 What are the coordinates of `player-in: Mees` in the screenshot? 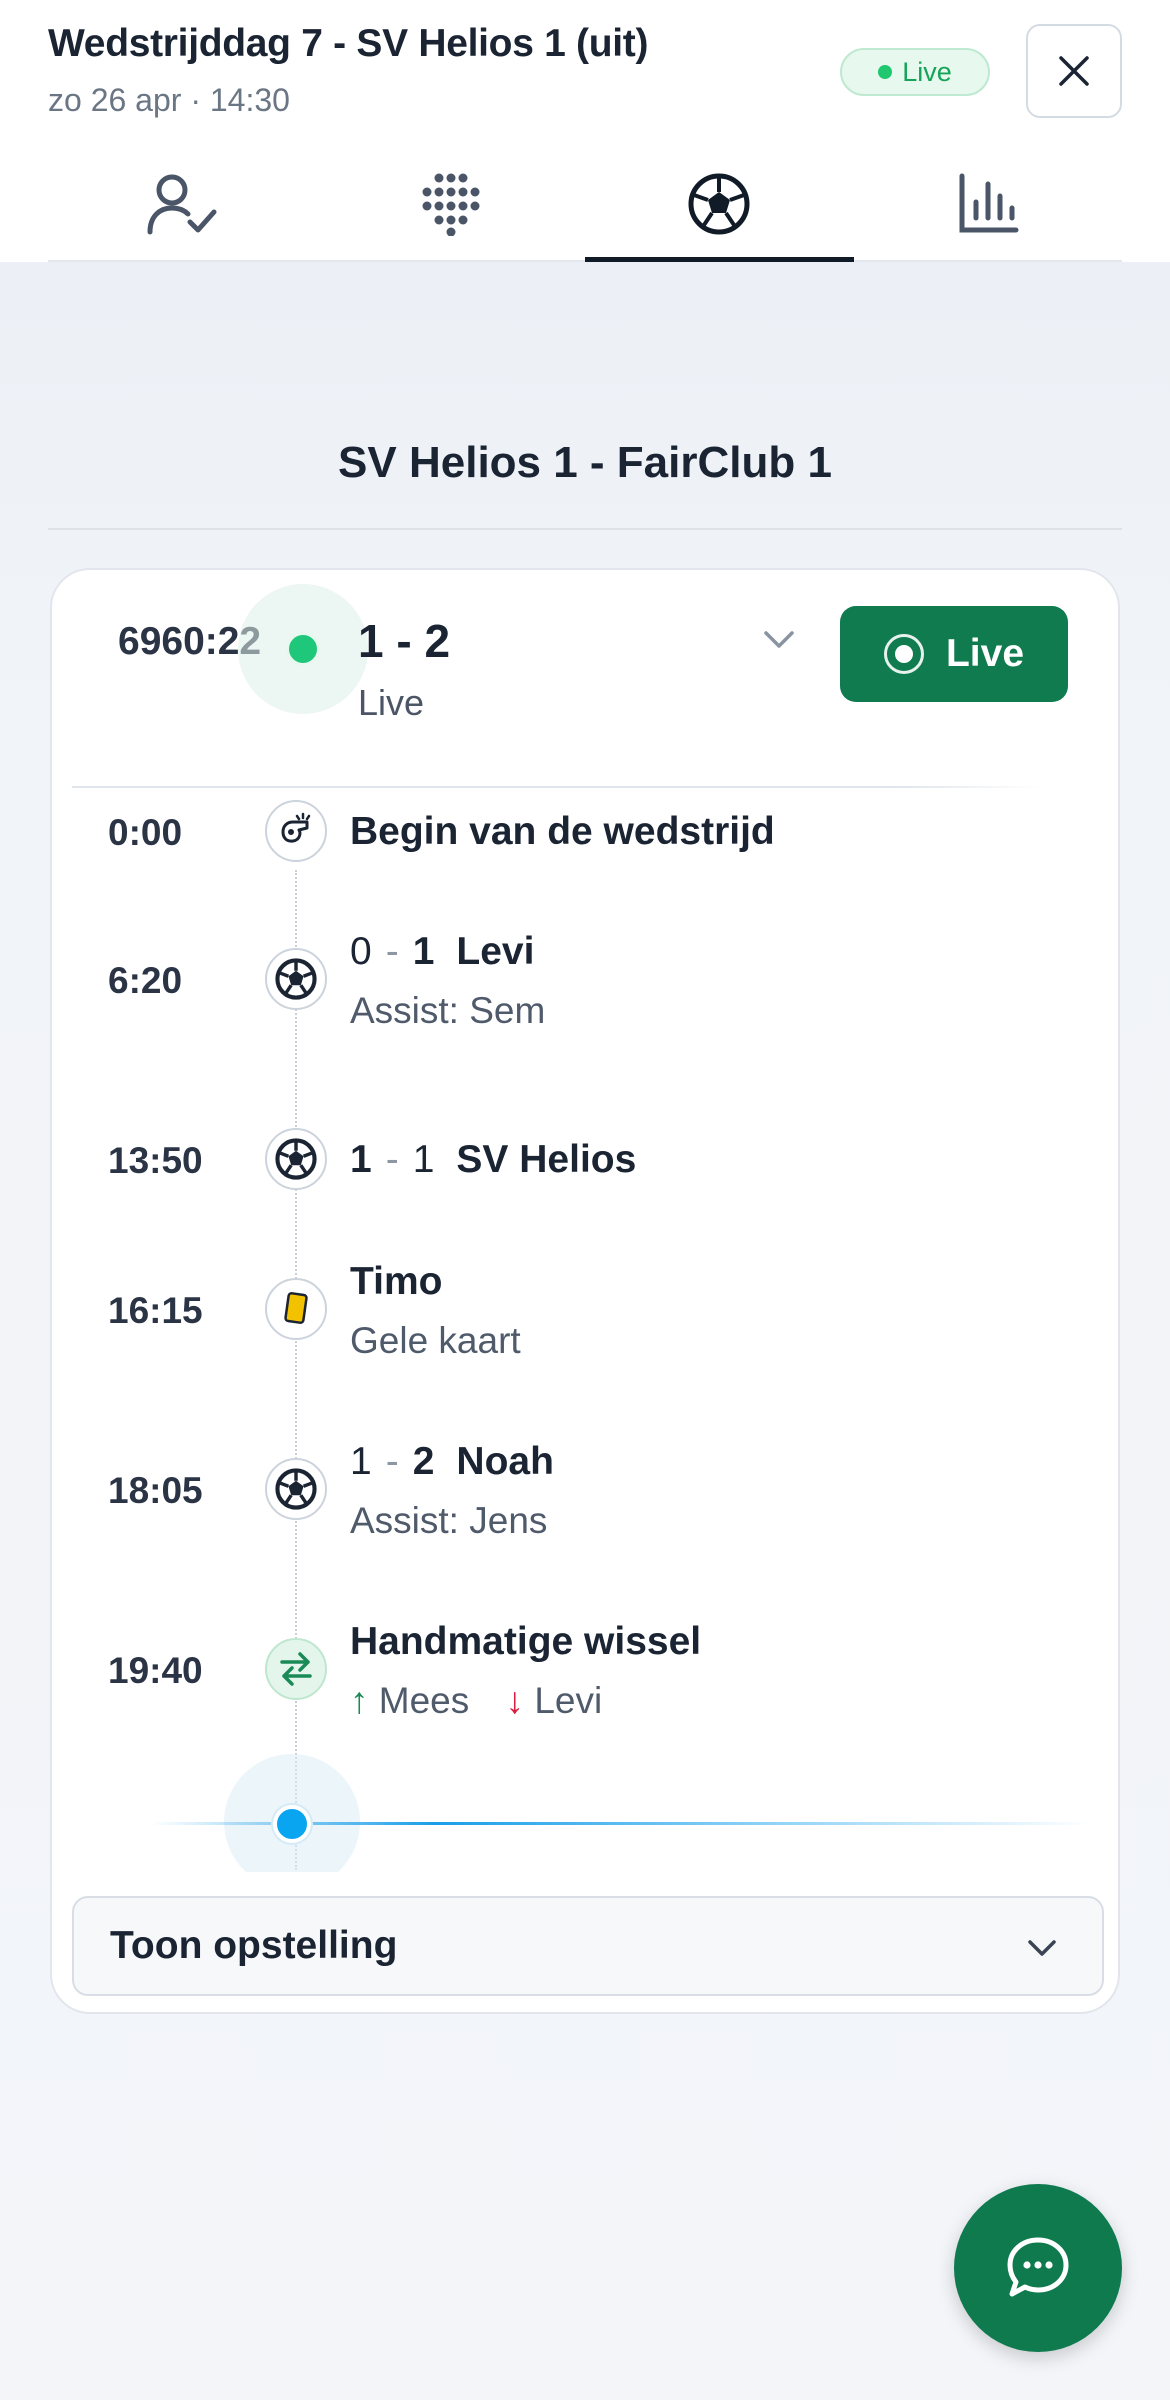 It's located at (424, 1700).